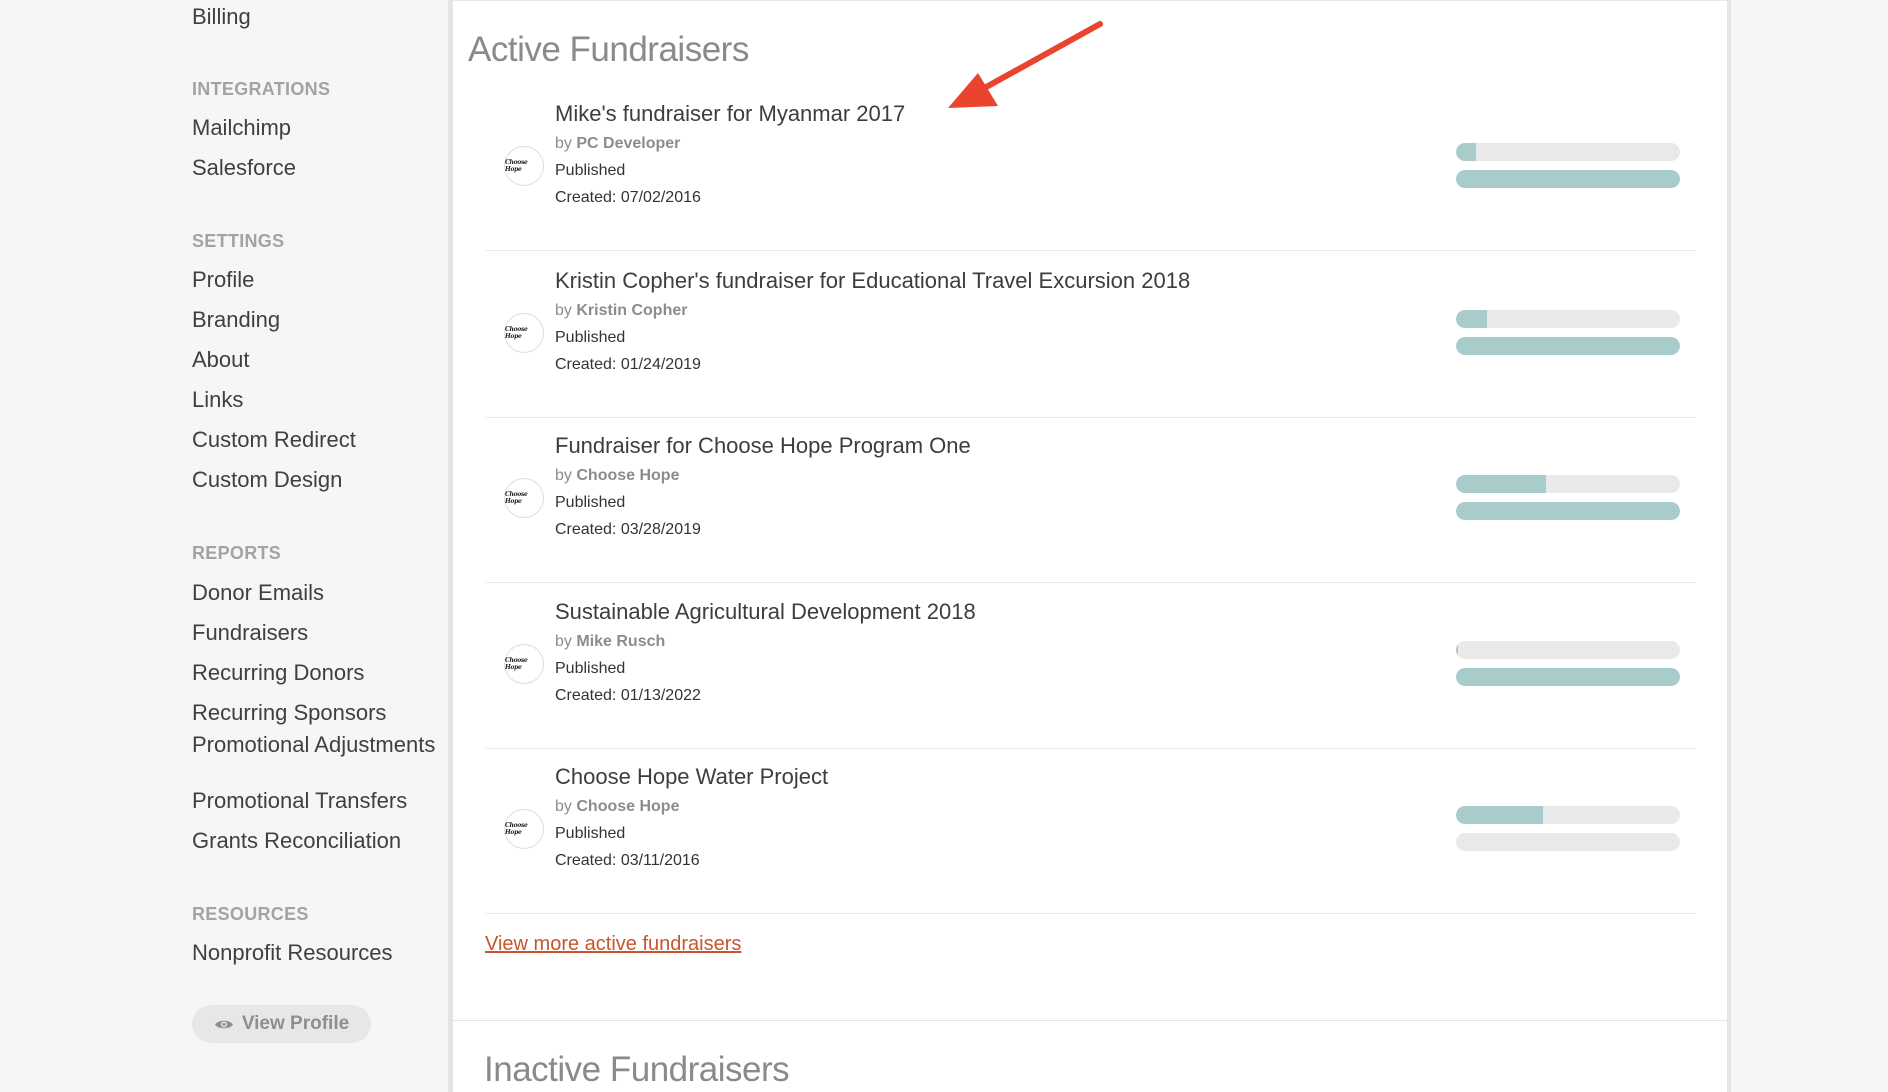  I want to click on sidebar-item-links: Links, so click(217, 400).